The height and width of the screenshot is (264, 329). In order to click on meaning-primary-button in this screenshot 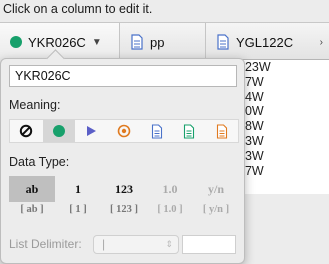, I will do `click(59, 131)`.